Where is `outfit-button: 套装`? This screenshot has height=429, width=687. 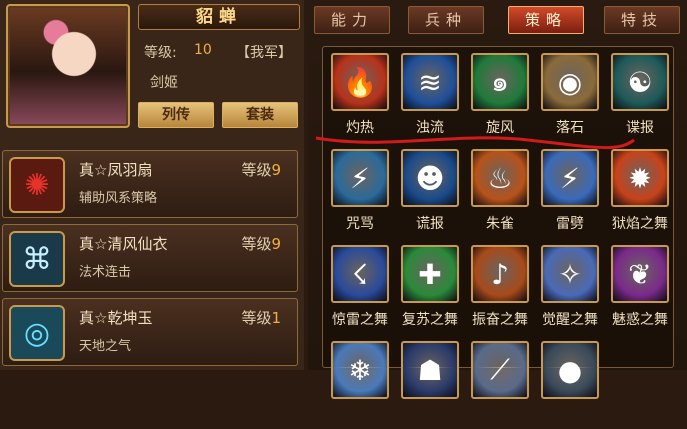
outfit-button: 套装 is located at coordinates (260, 115).